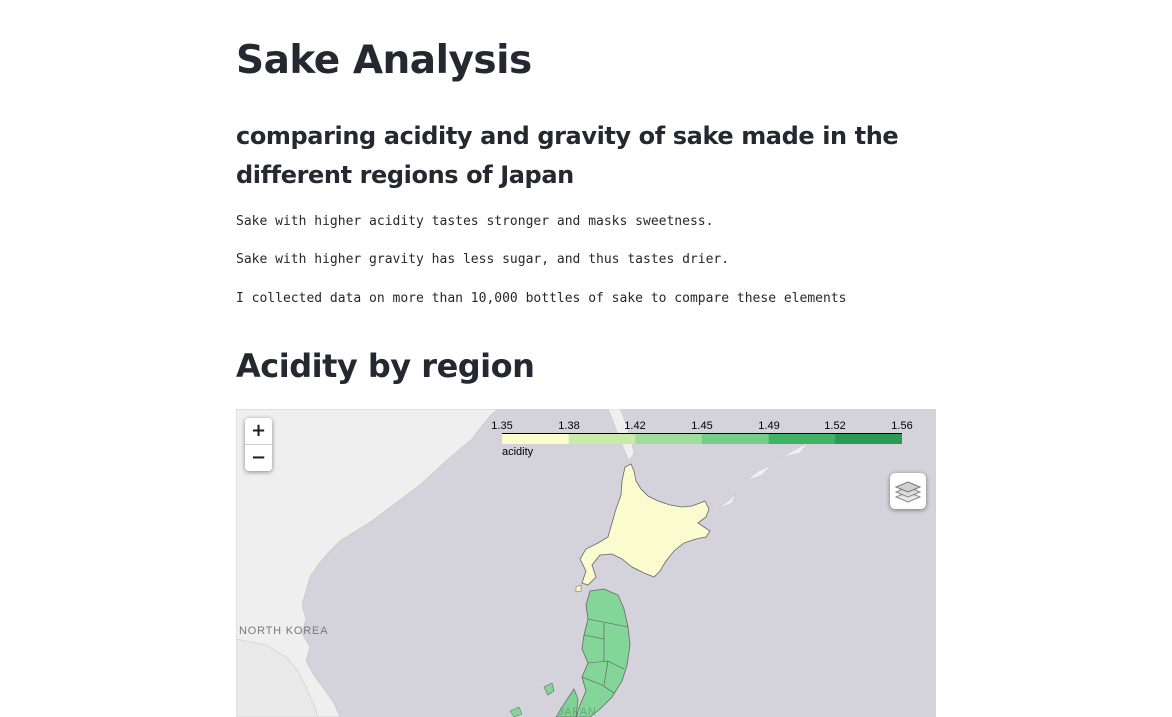 The height and width of the screenshot is (717, 1172). Describe the element at coordinates (635, 426) in the screenshot. I see `legend-tick: 1.42` at that location.